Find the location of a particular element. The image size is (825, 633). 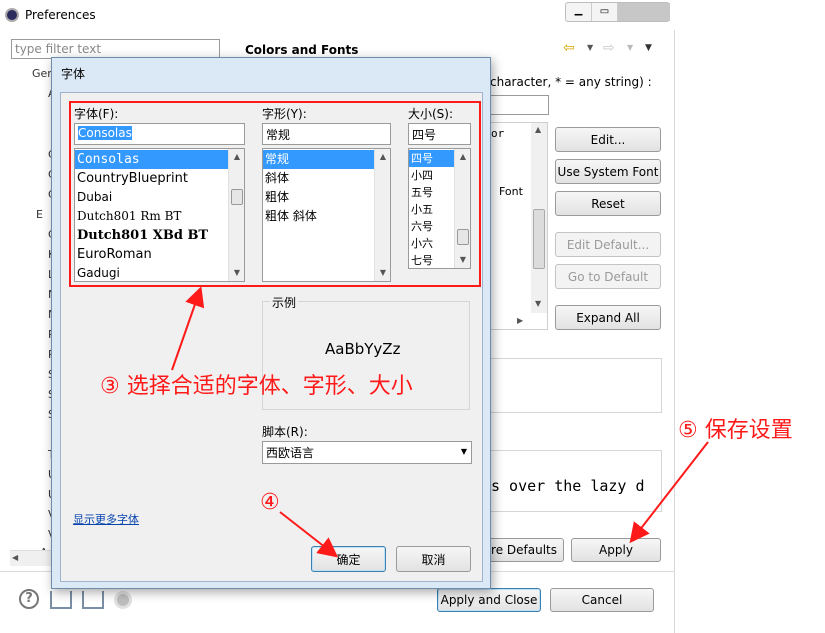

annotation-step4: ④ is located at coordinates (270, 502).